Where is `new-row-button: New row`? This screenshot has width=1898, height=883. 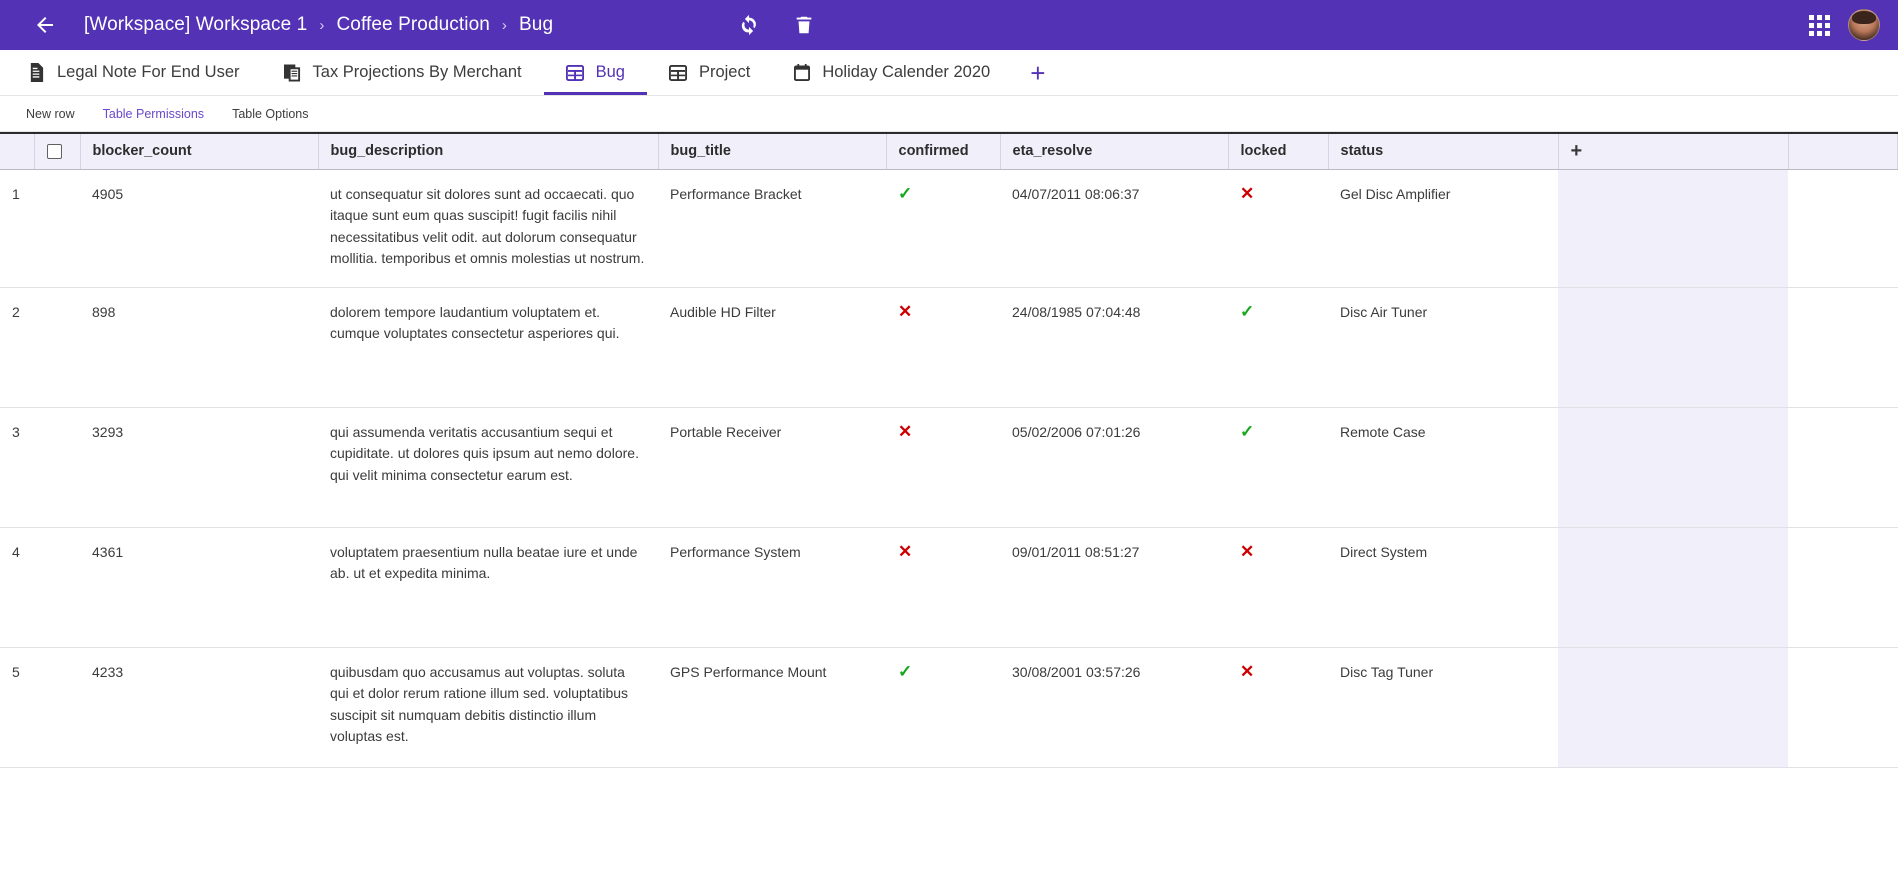 new-row-button: New row is located at coordinates (50, 114).